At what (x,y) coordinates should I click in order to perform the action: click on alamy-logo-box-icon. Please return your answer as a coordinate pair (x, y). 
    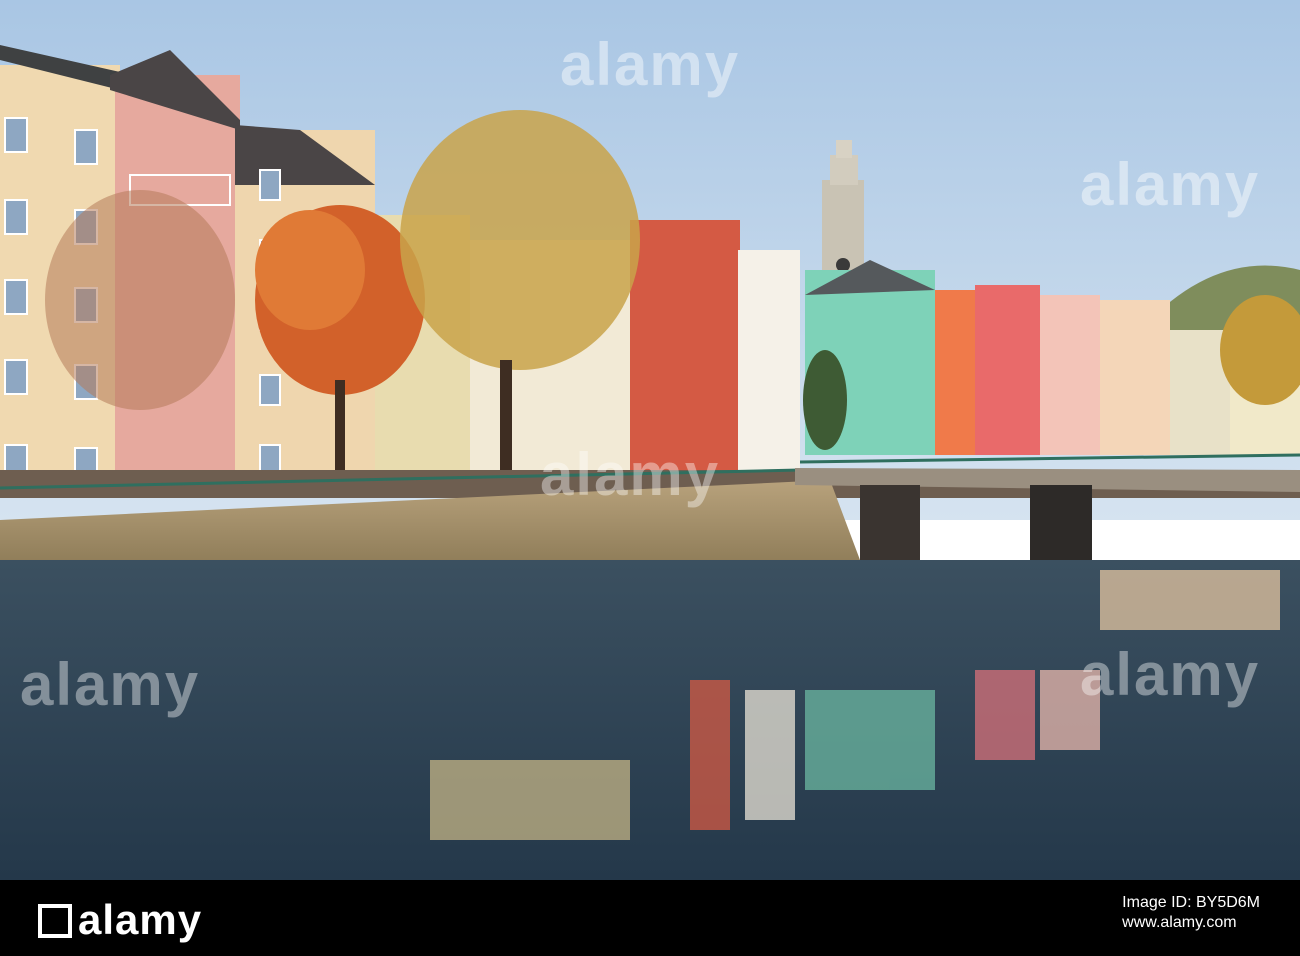
    Looking at the image, I should click on (55, 921).